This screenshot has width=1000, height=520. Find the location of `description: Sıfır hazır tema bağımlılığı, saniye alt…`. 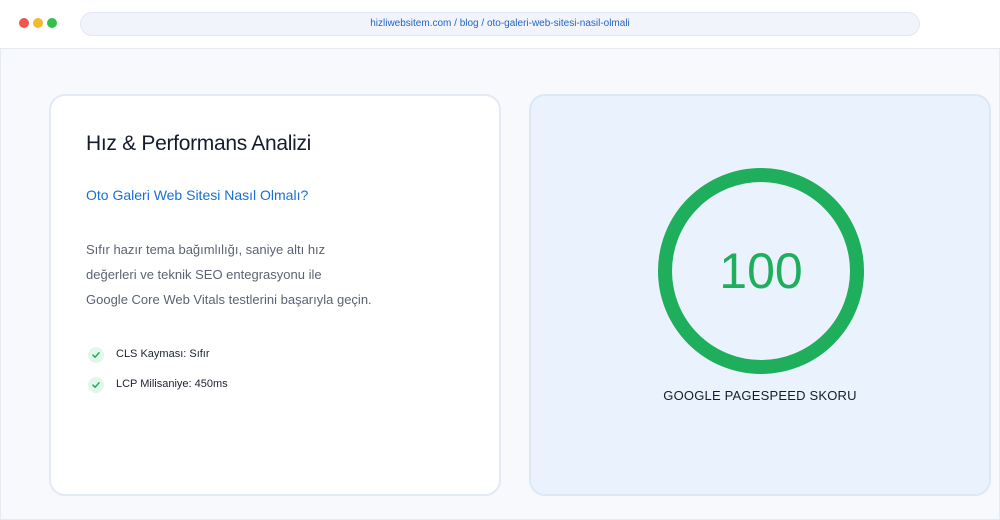

description: Sıfır hazır tema bağımlılığı, saniye alt… is located at coordinates (251, 274).